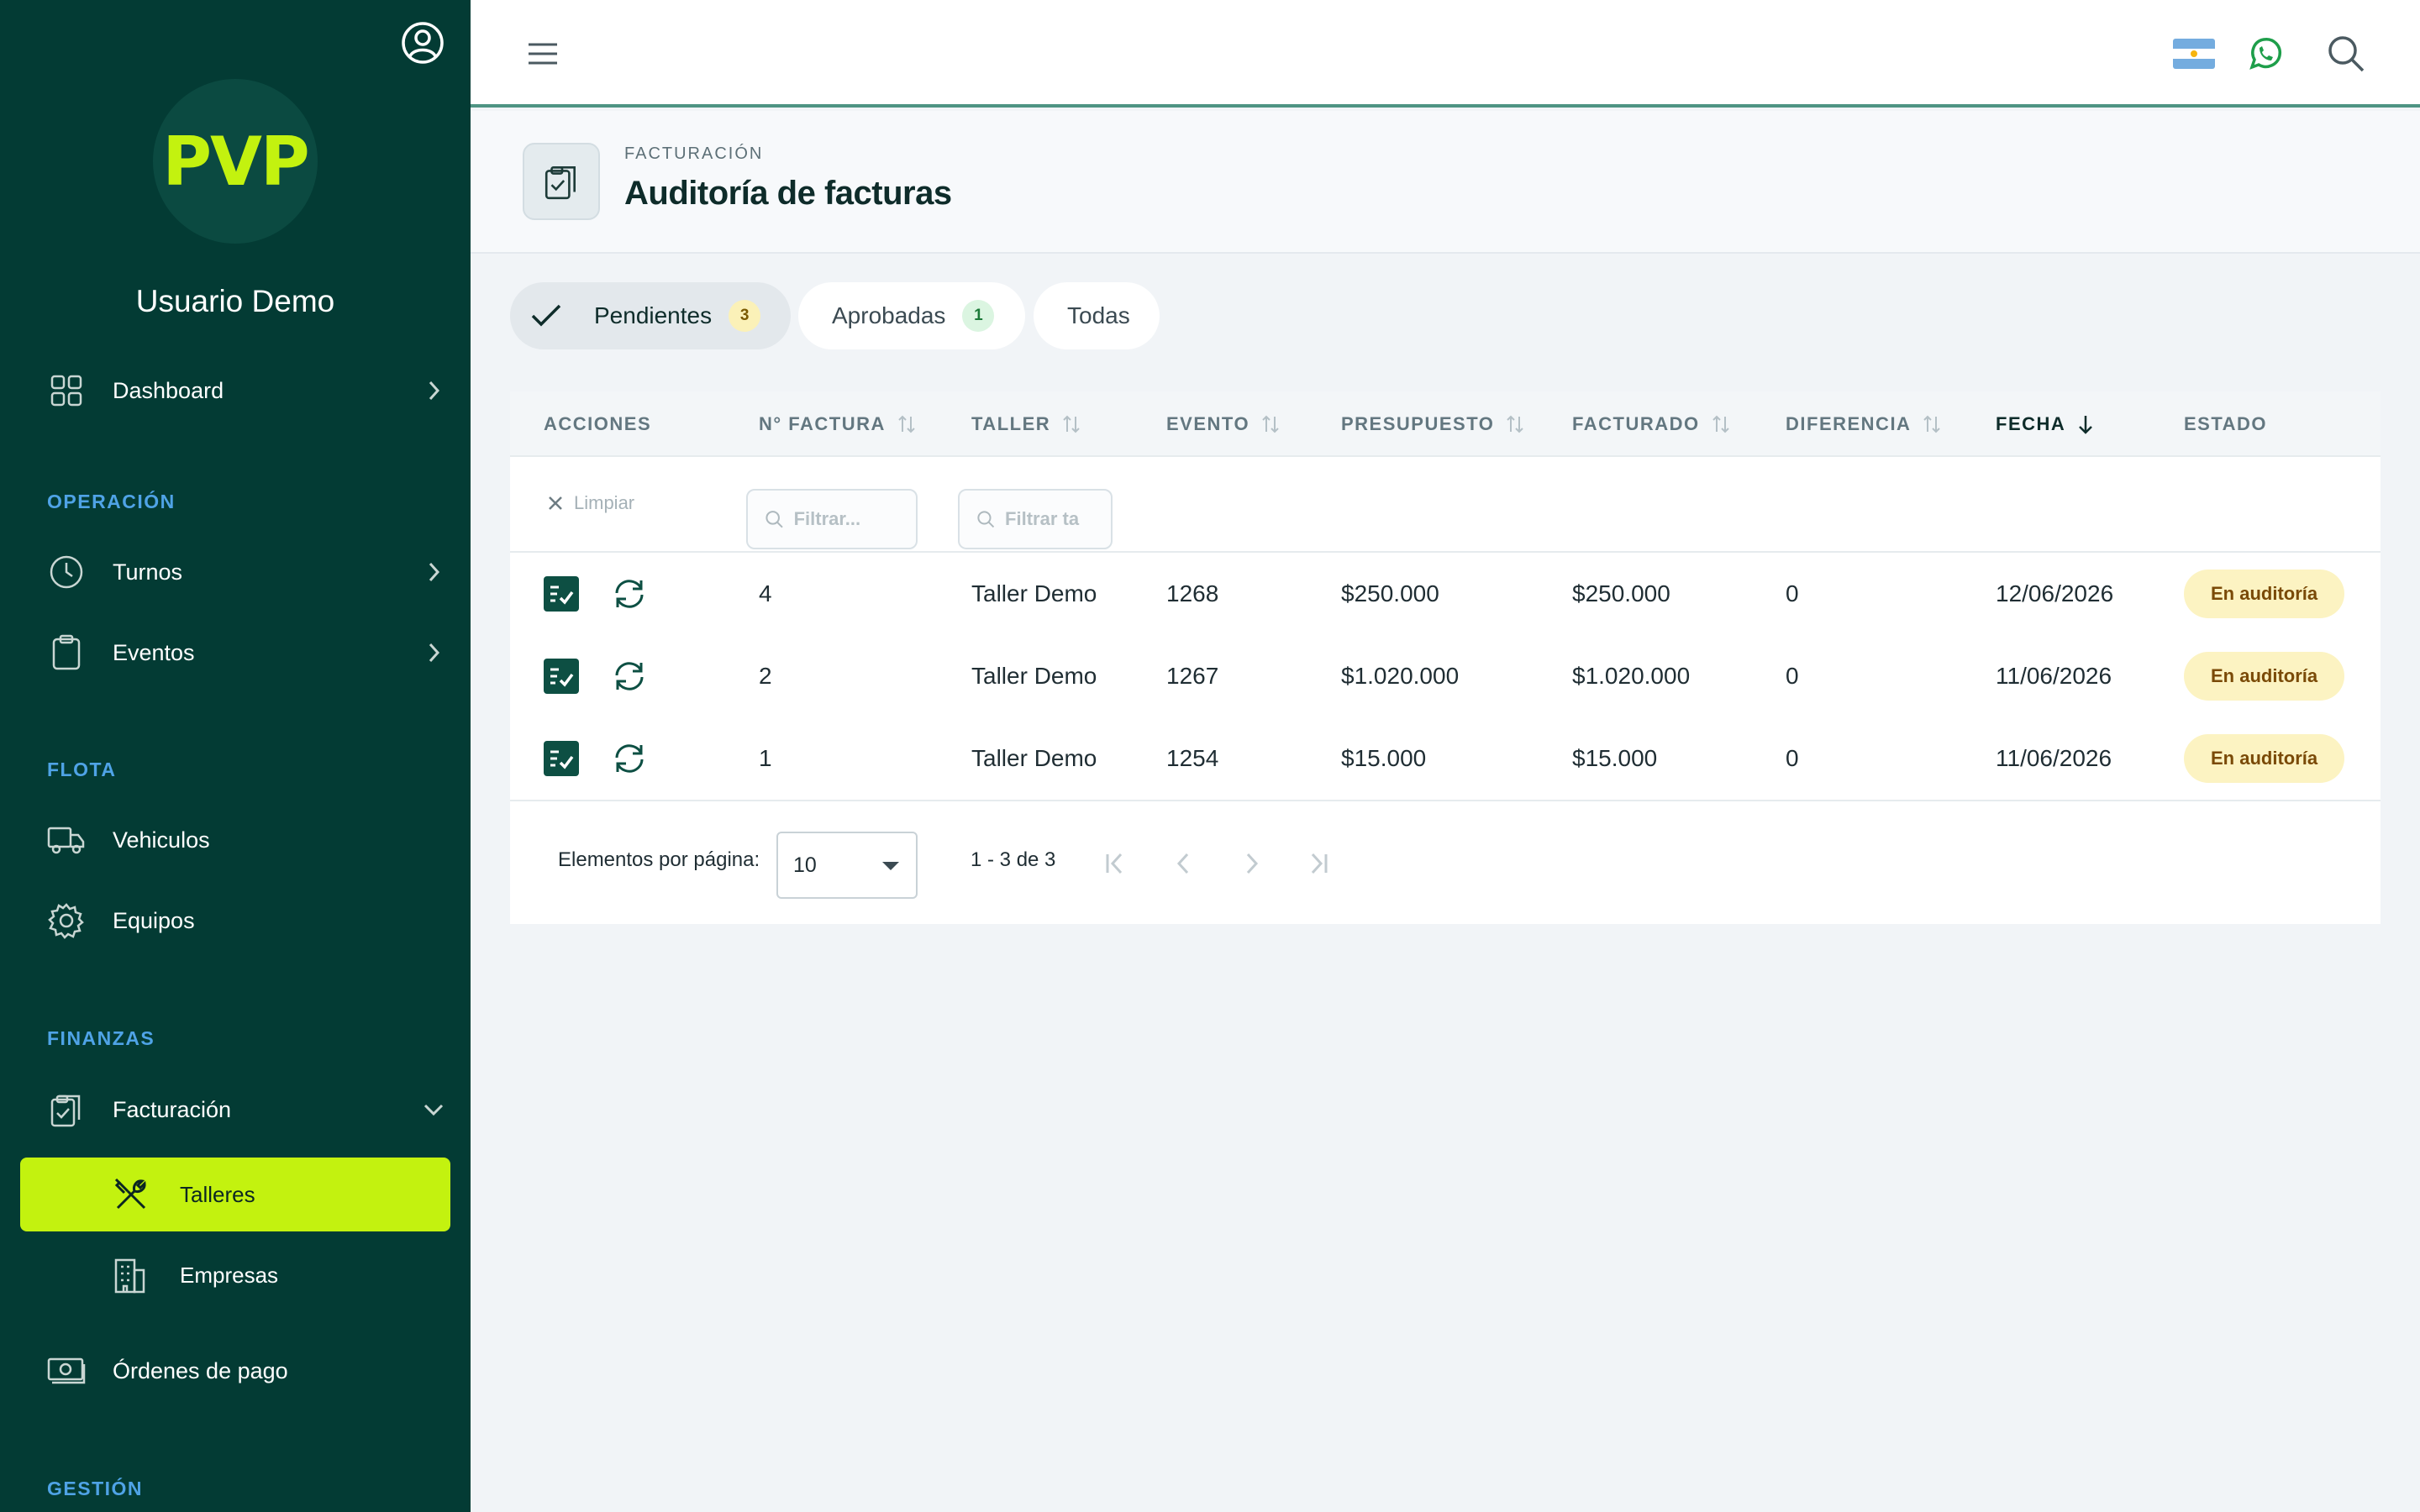 The height and width of the screenshot is (1512, 2420). What do you see at coordinates (2055, 593) in the screenshot?
I see `fecha-cell: 12/06/2026` at bounding box center [2055, 593].